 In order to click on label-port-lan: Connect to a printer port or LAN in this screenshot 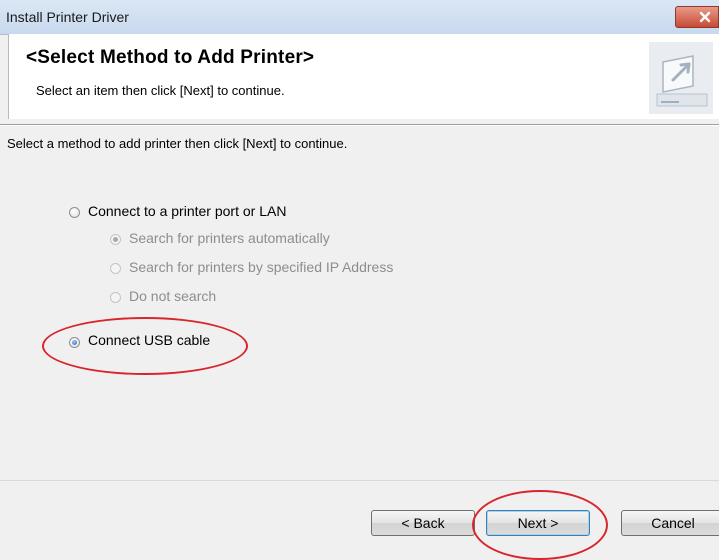, I will do `click(187, 211)`.